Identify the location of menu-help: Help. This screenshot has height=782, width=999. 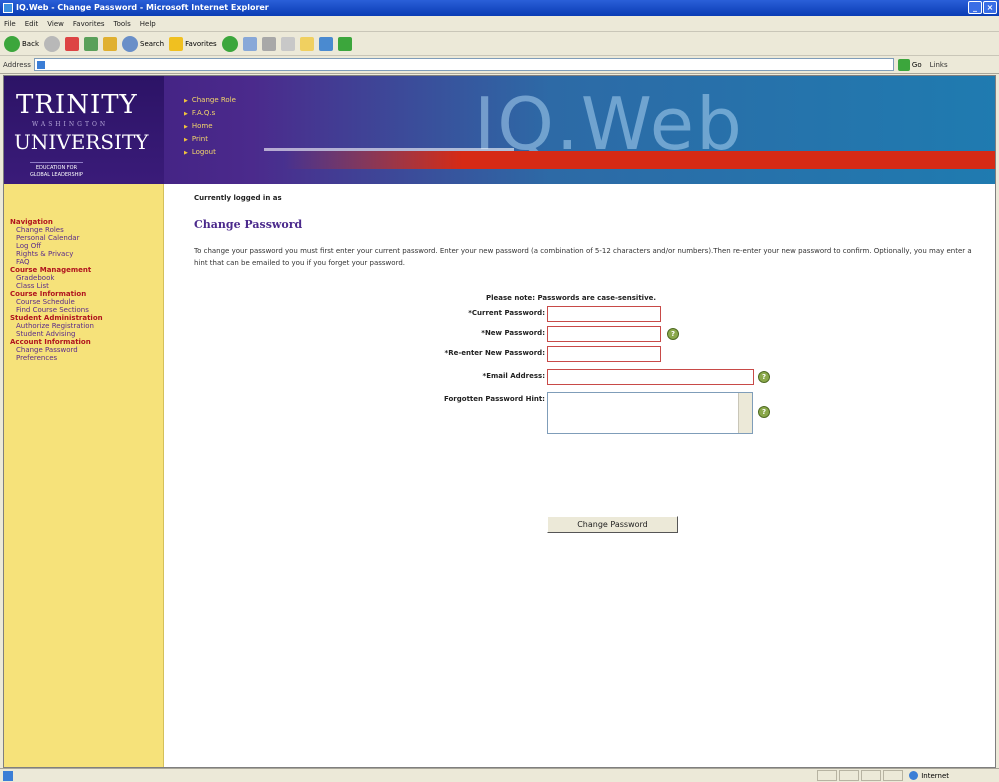
(148, 24).